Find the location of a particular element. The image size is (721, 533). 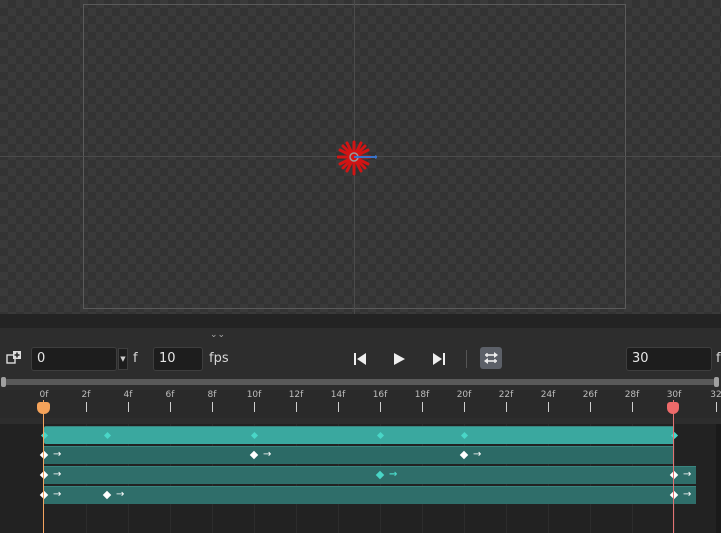

playhead-handle is located at coordinates (43, 408).